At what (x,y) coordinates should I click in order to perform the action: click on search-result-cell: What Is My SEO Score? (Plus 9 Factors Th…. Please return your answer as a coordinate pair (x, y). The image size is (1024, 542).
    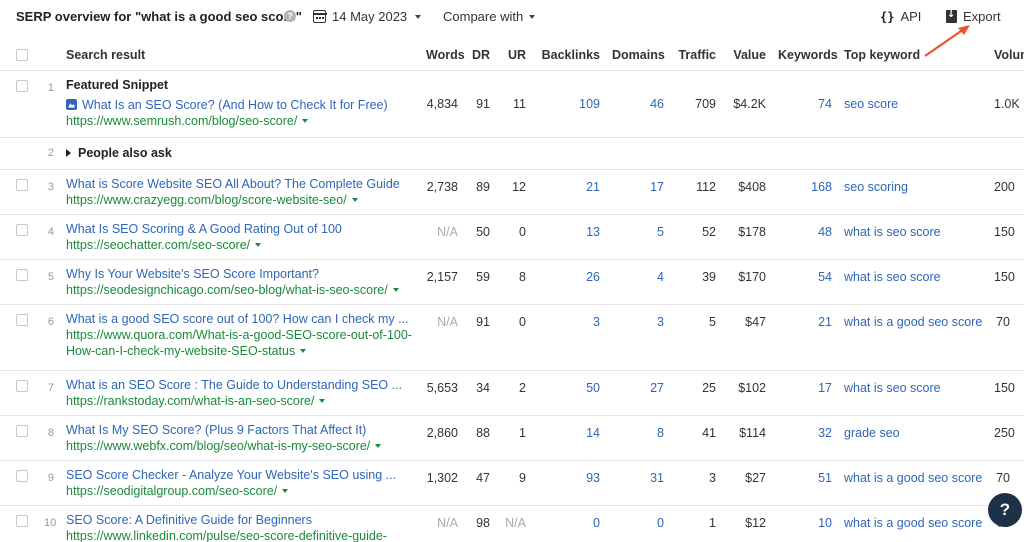
    Looking at the image, I should click on (240, 438).